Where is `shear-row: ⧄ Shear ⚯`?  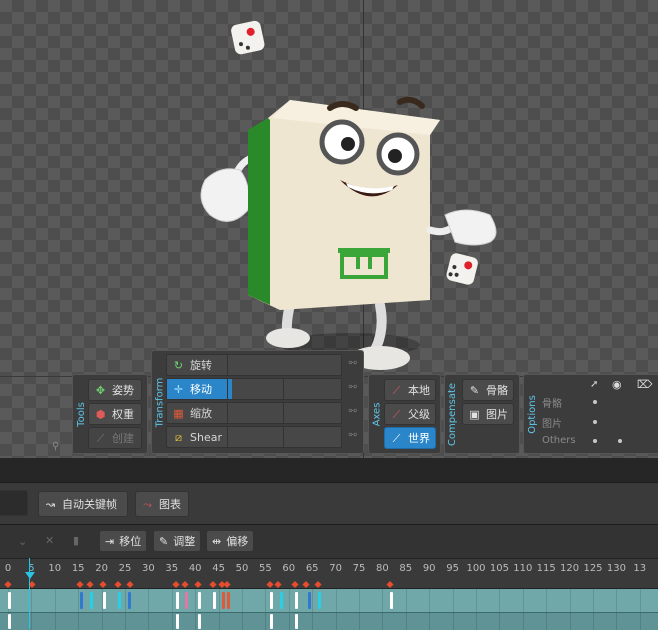 shear-row: ⧄ Shear ⚯ is located at coordinates (261, 437).